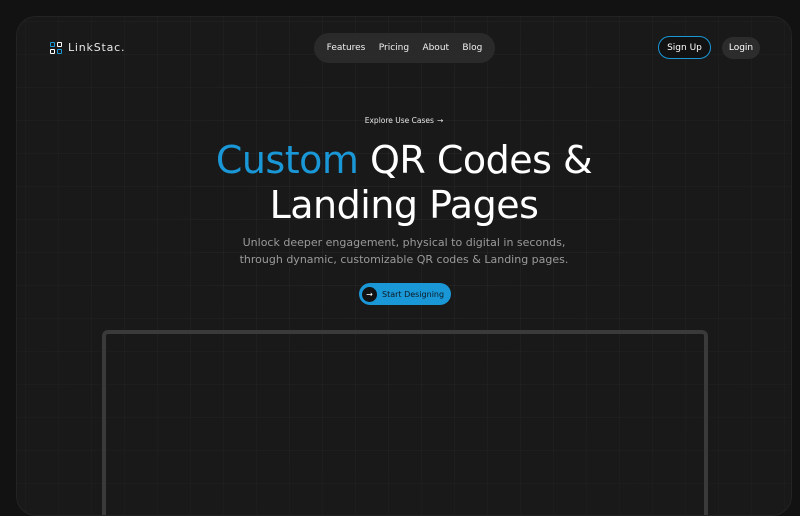  What do you see at coordinates (97, 47) in the screenshot?
I see `brand-name: LinkStac.` at bounding box center [97, 47].